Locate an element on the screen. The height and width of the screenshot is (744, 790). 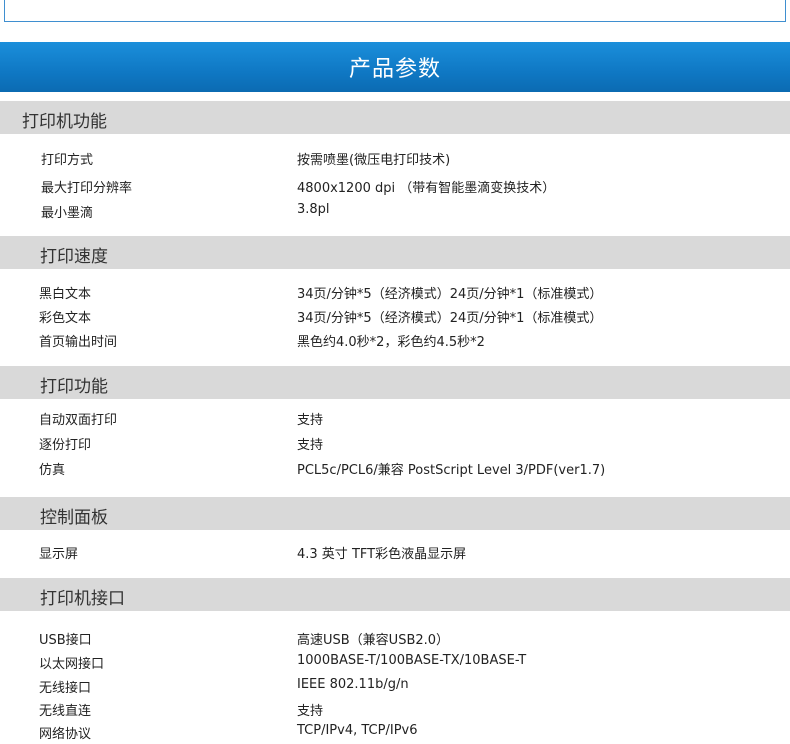
spec-value: 3.8pl is located at coordinates (313, 209).